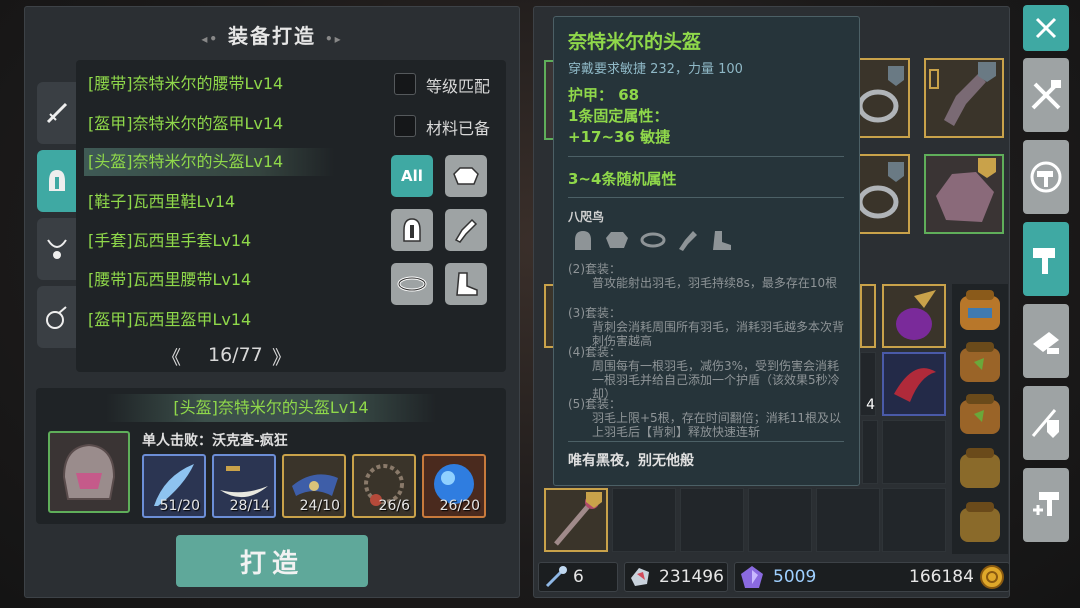  I want to click on helmet-item-icon, so click(89, 471).